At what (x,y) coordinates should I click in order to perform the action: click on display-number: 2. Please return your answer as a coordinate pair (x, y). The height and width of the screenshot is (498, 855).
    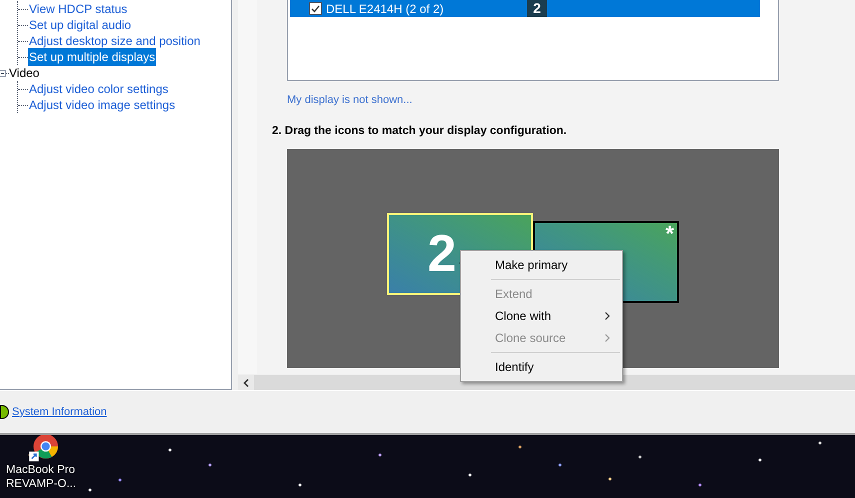
    Looking at the image, I should click on (442, 254).